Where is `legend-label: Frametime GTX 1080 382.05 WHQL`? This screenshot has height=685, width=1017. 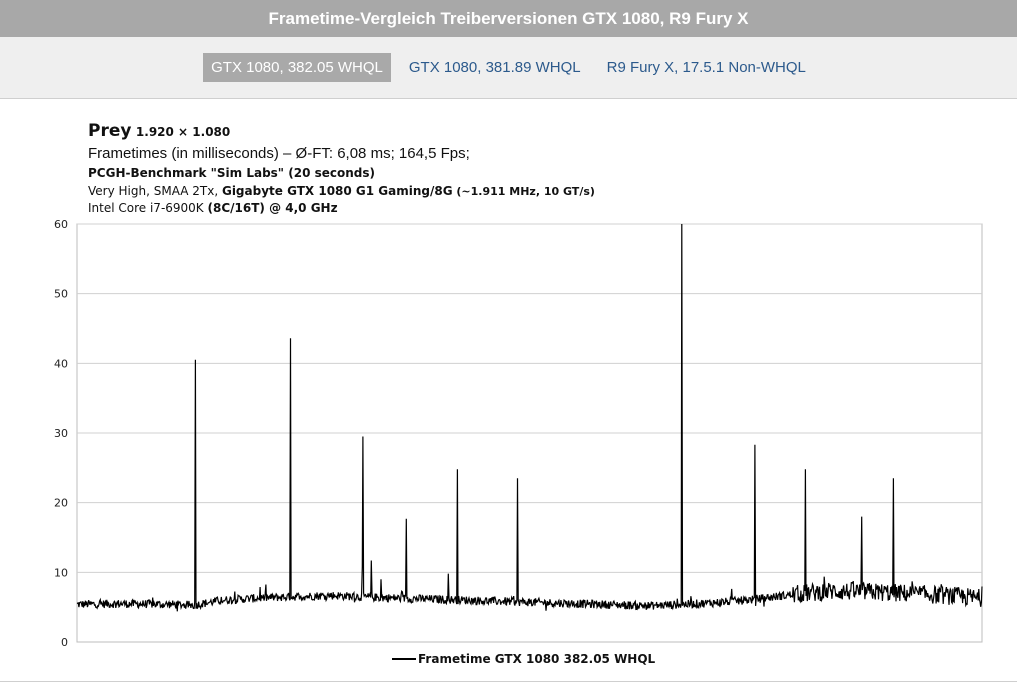 legend-label: Frametime GTX 1080 382.05 WHQL is located at coordinates (537, 659).